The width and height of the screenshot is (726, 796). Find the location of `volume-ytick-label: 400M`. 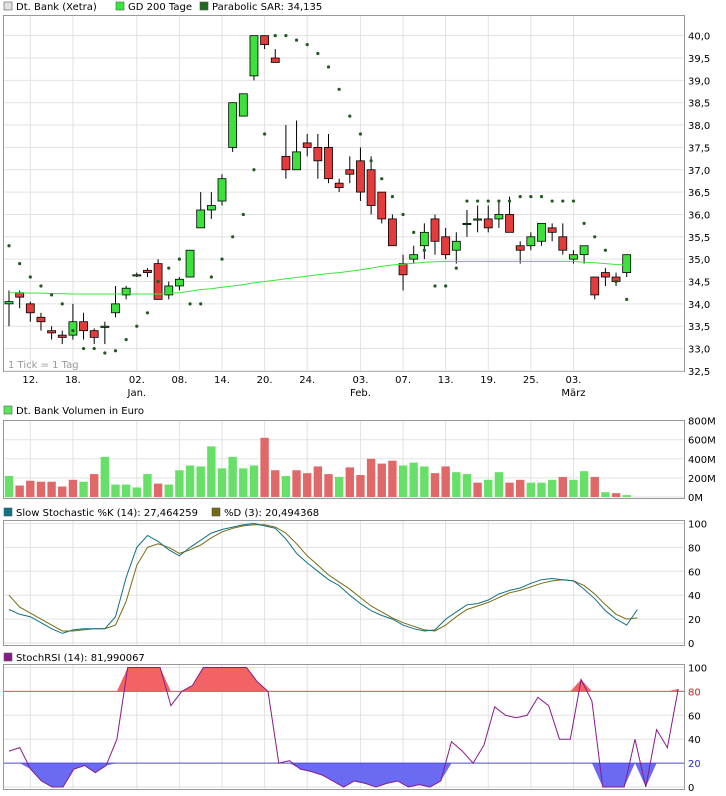

volume-ytick-label: 400M is located at coordinates (702, 460).